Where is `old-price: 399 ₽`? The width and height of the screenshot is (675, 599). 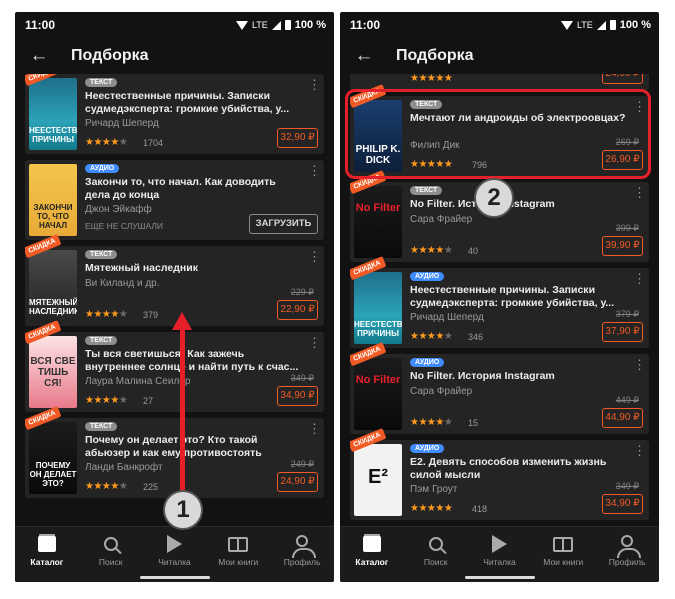 old-price: 399 ₽ is located at coordinates (627, 228).